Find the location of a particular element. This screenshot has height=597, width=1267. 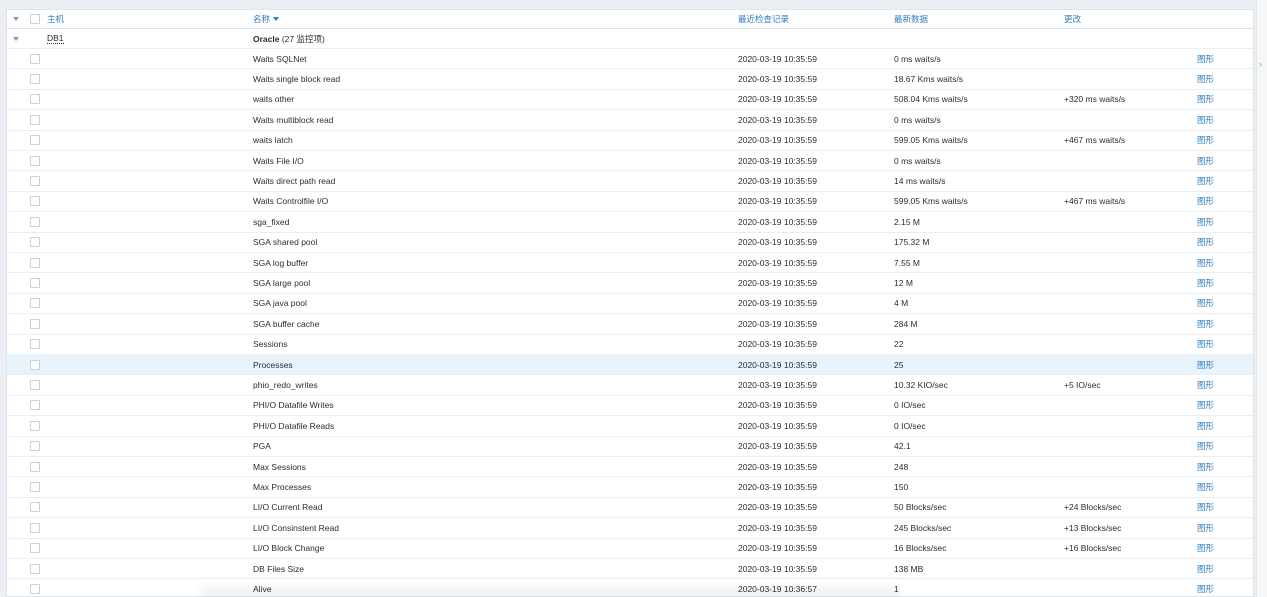

select-all-checkbox is located at coordinates (35, 19).